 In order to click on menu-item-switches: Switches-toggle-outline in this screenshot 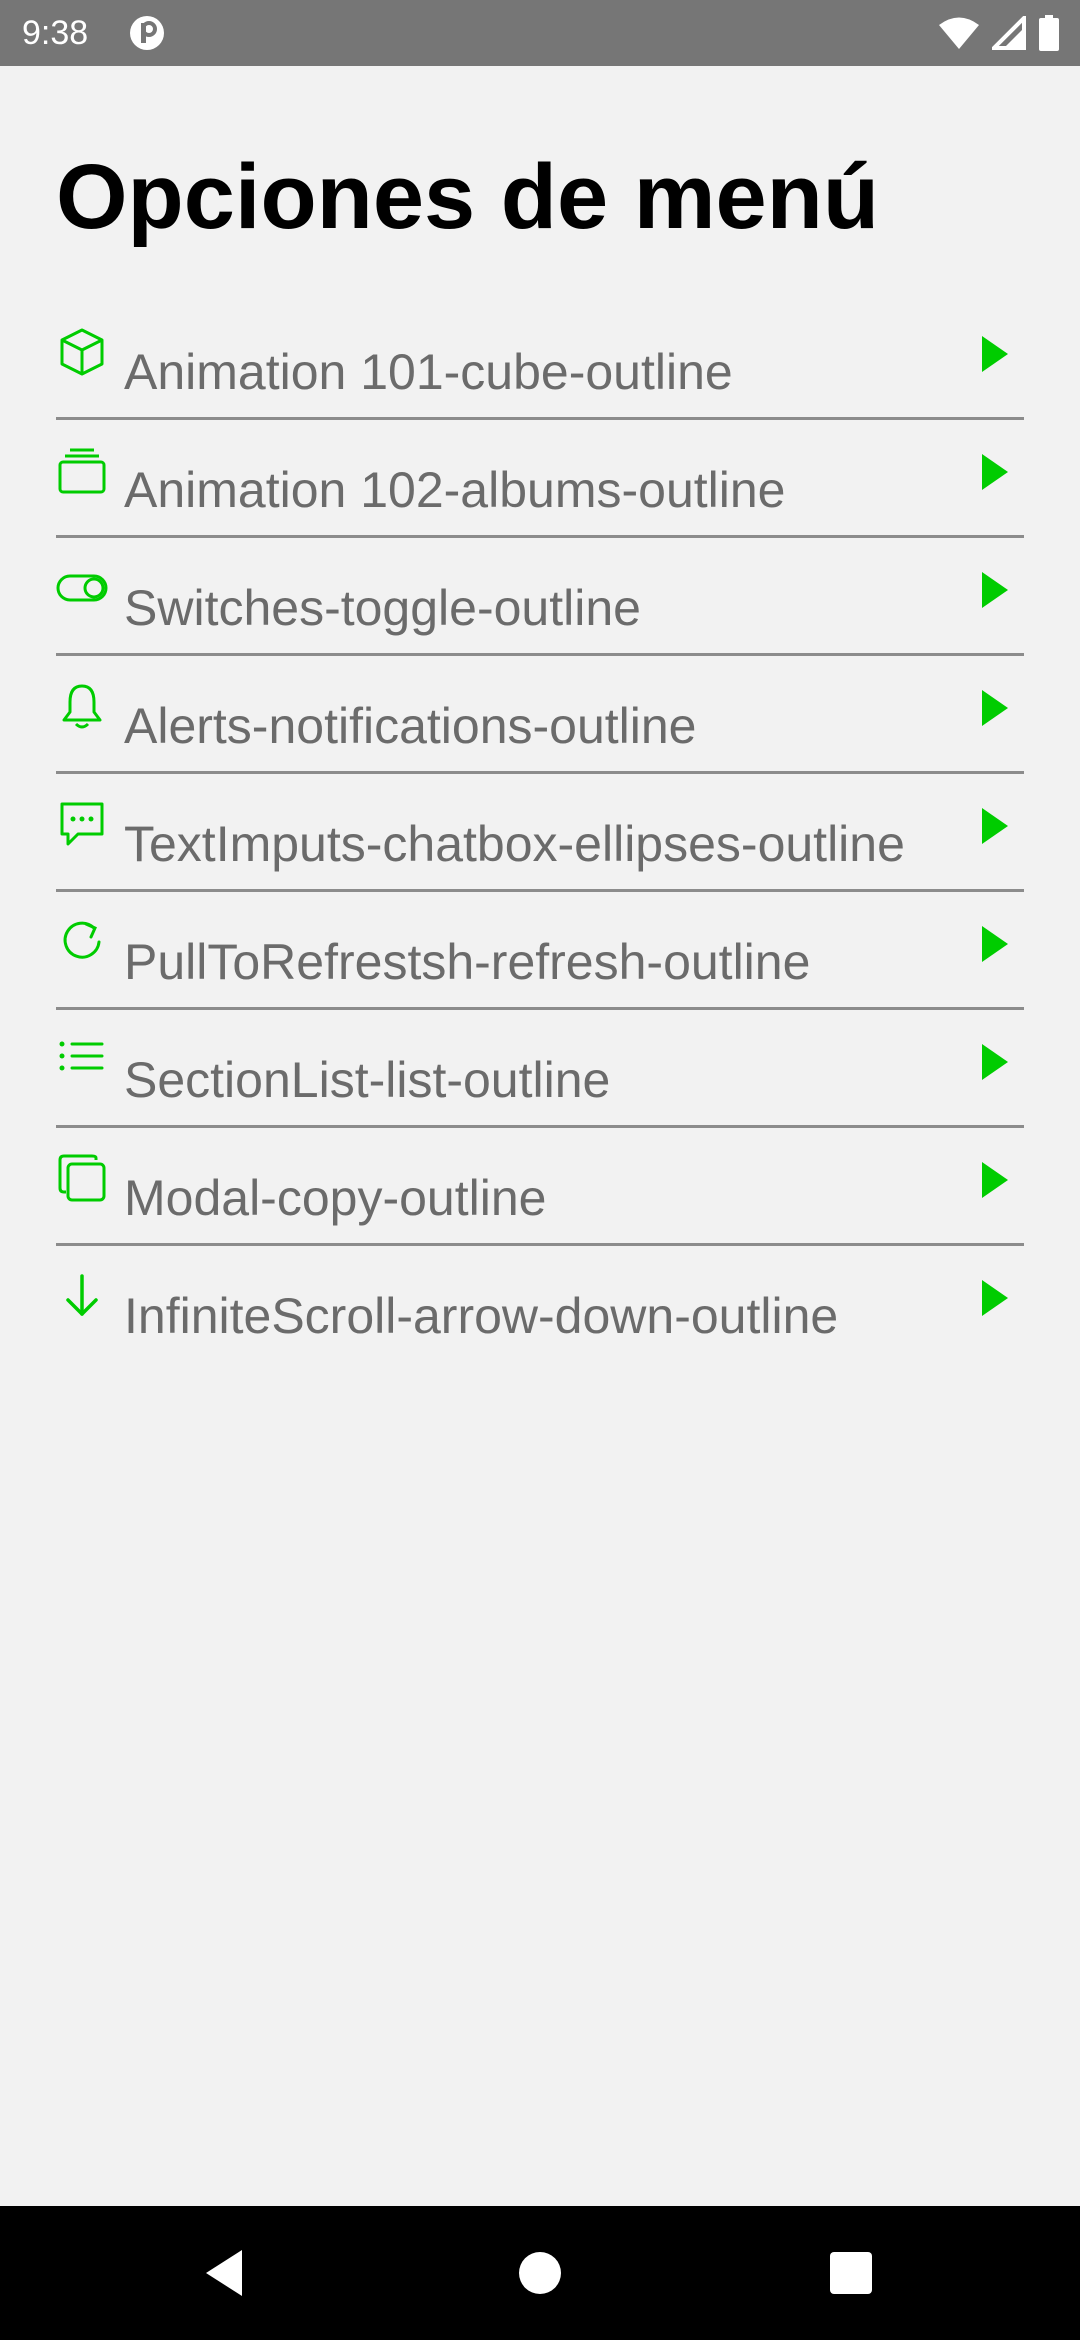, I will do `click(540, 597)`.